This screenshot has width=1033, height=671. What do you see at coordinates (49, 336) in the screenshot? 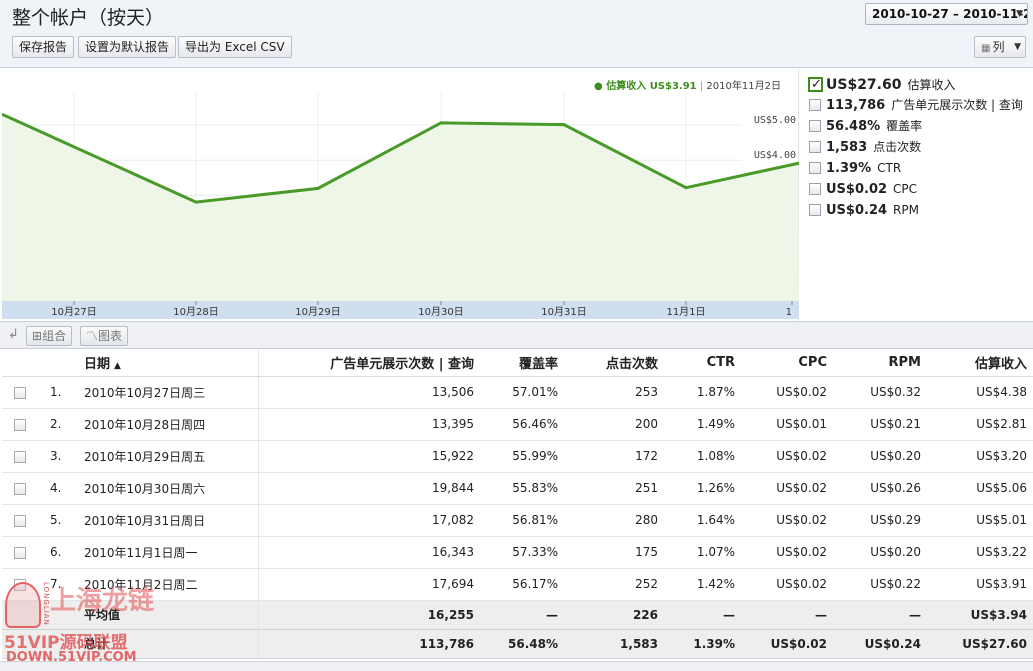
I see `combine-view-button: ⊞组合` at bounding box center [49, 336].